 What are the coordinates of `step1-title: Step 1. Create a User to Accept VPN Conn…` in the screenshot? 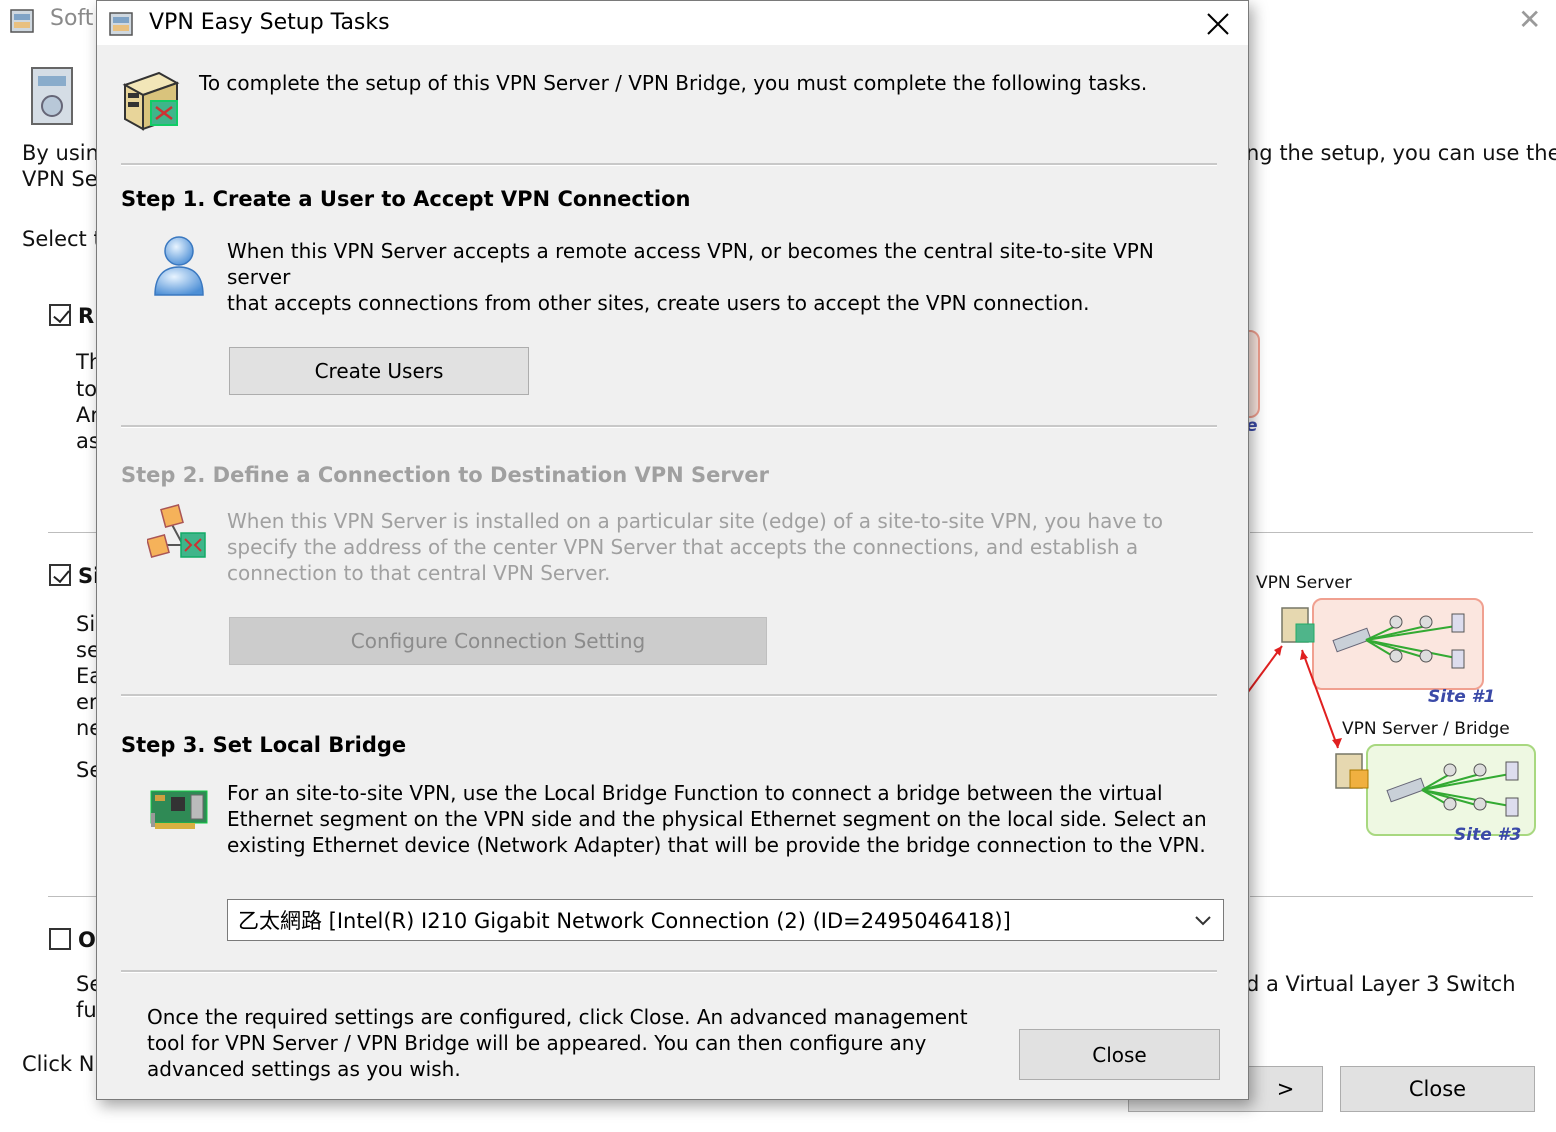 It's located at (406, 199).